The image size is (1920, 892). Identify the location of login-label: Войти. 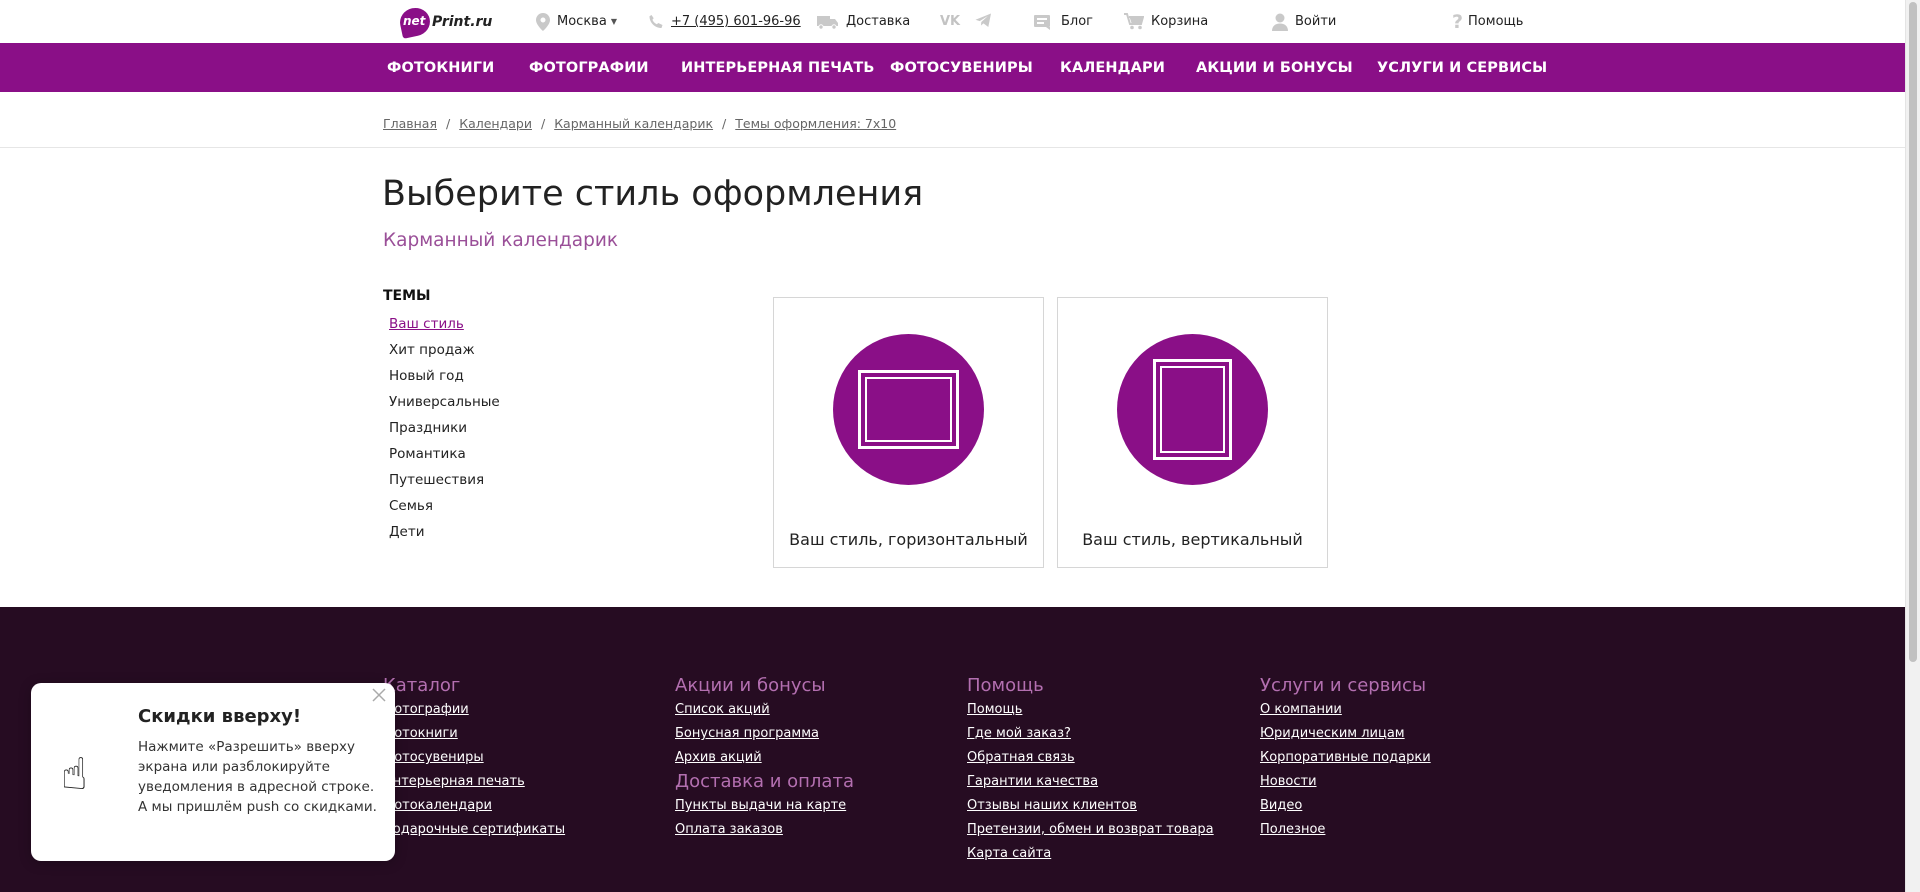
(1316, 21).